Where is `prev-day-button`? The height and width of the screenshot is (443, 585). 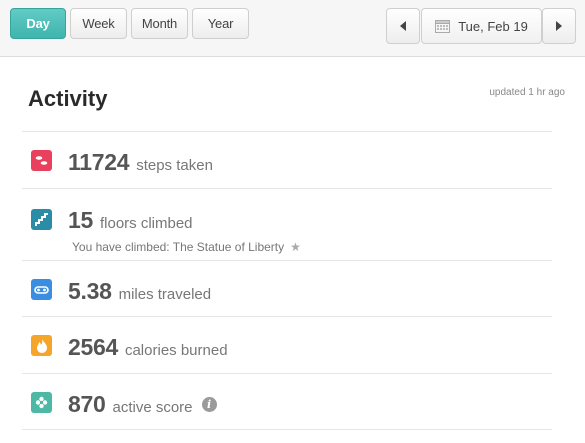
prev-day-button is located at coordinates (403, 26).